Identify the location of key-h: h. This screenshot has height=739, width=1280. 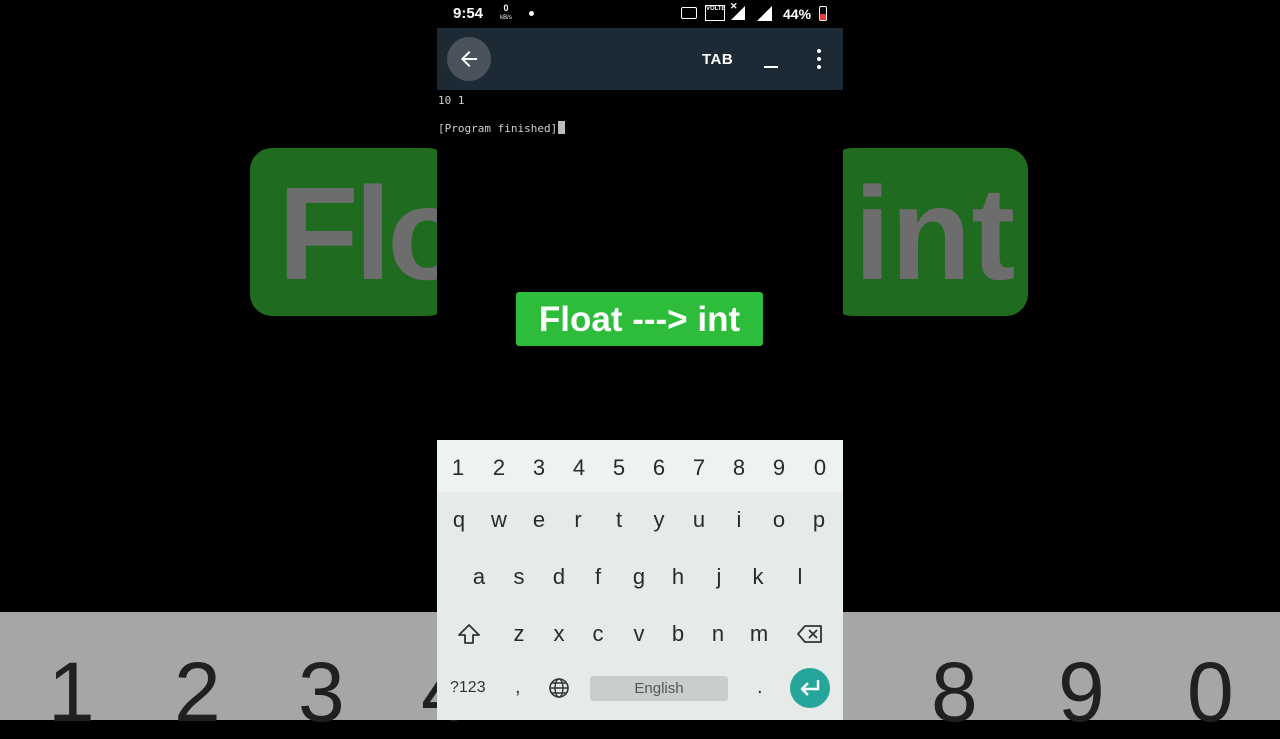
(678, 577).